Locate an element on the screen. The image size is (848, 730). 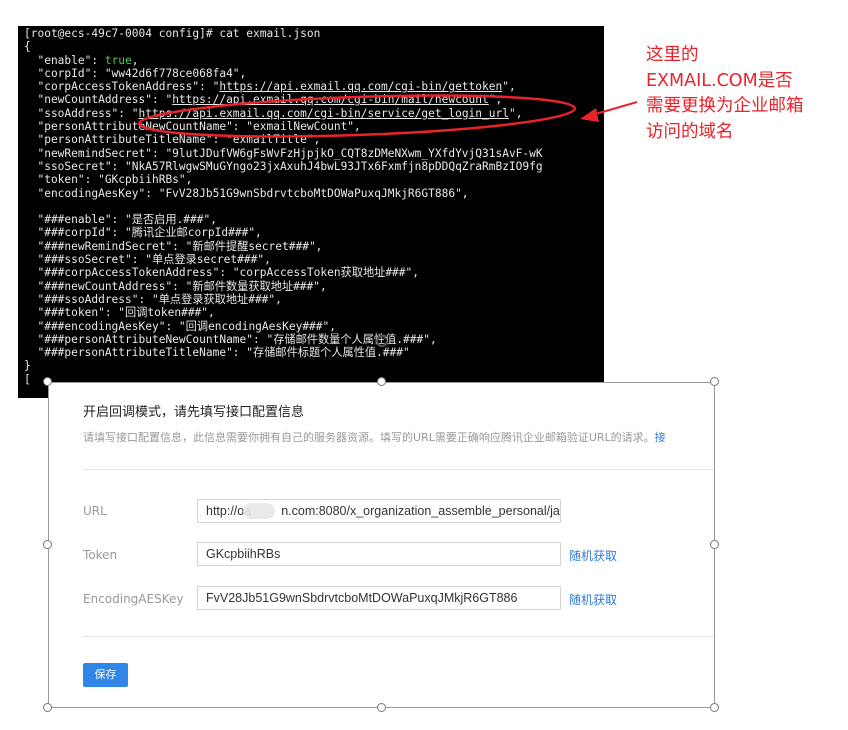
annotation-line: 这里的 is located at coordinates (672, 55).